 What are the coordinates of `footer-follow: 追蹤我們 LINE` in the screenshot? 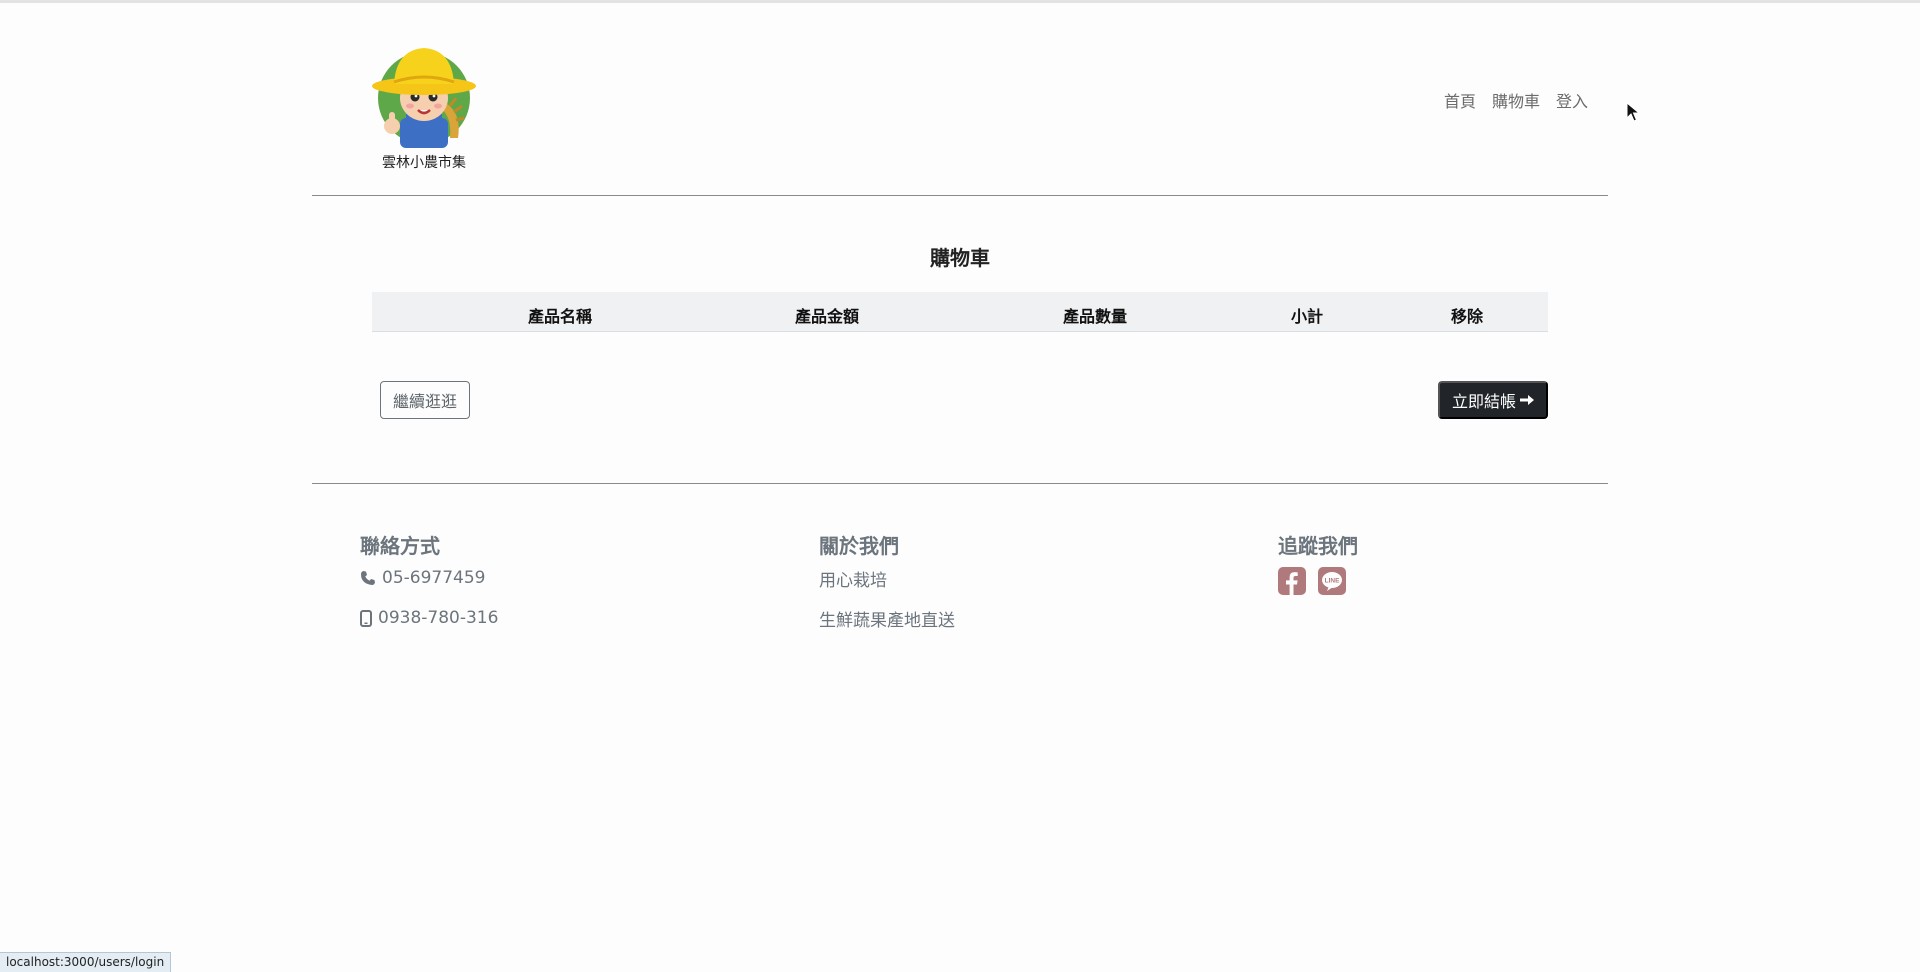 It's located at (1318, 562).